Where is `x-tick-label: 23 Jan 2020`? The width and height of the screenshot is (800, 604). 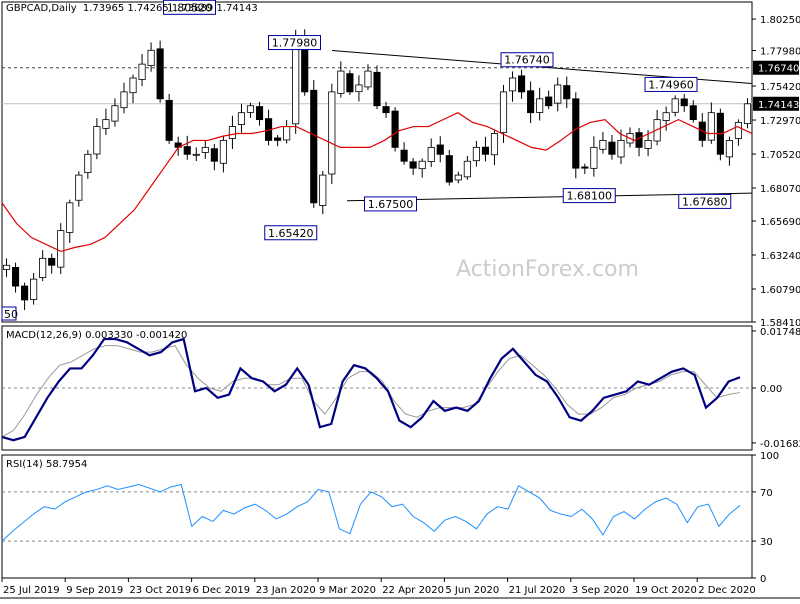
x-tick-label: 23 Jan 2020 is located at coordinates (286, 590).